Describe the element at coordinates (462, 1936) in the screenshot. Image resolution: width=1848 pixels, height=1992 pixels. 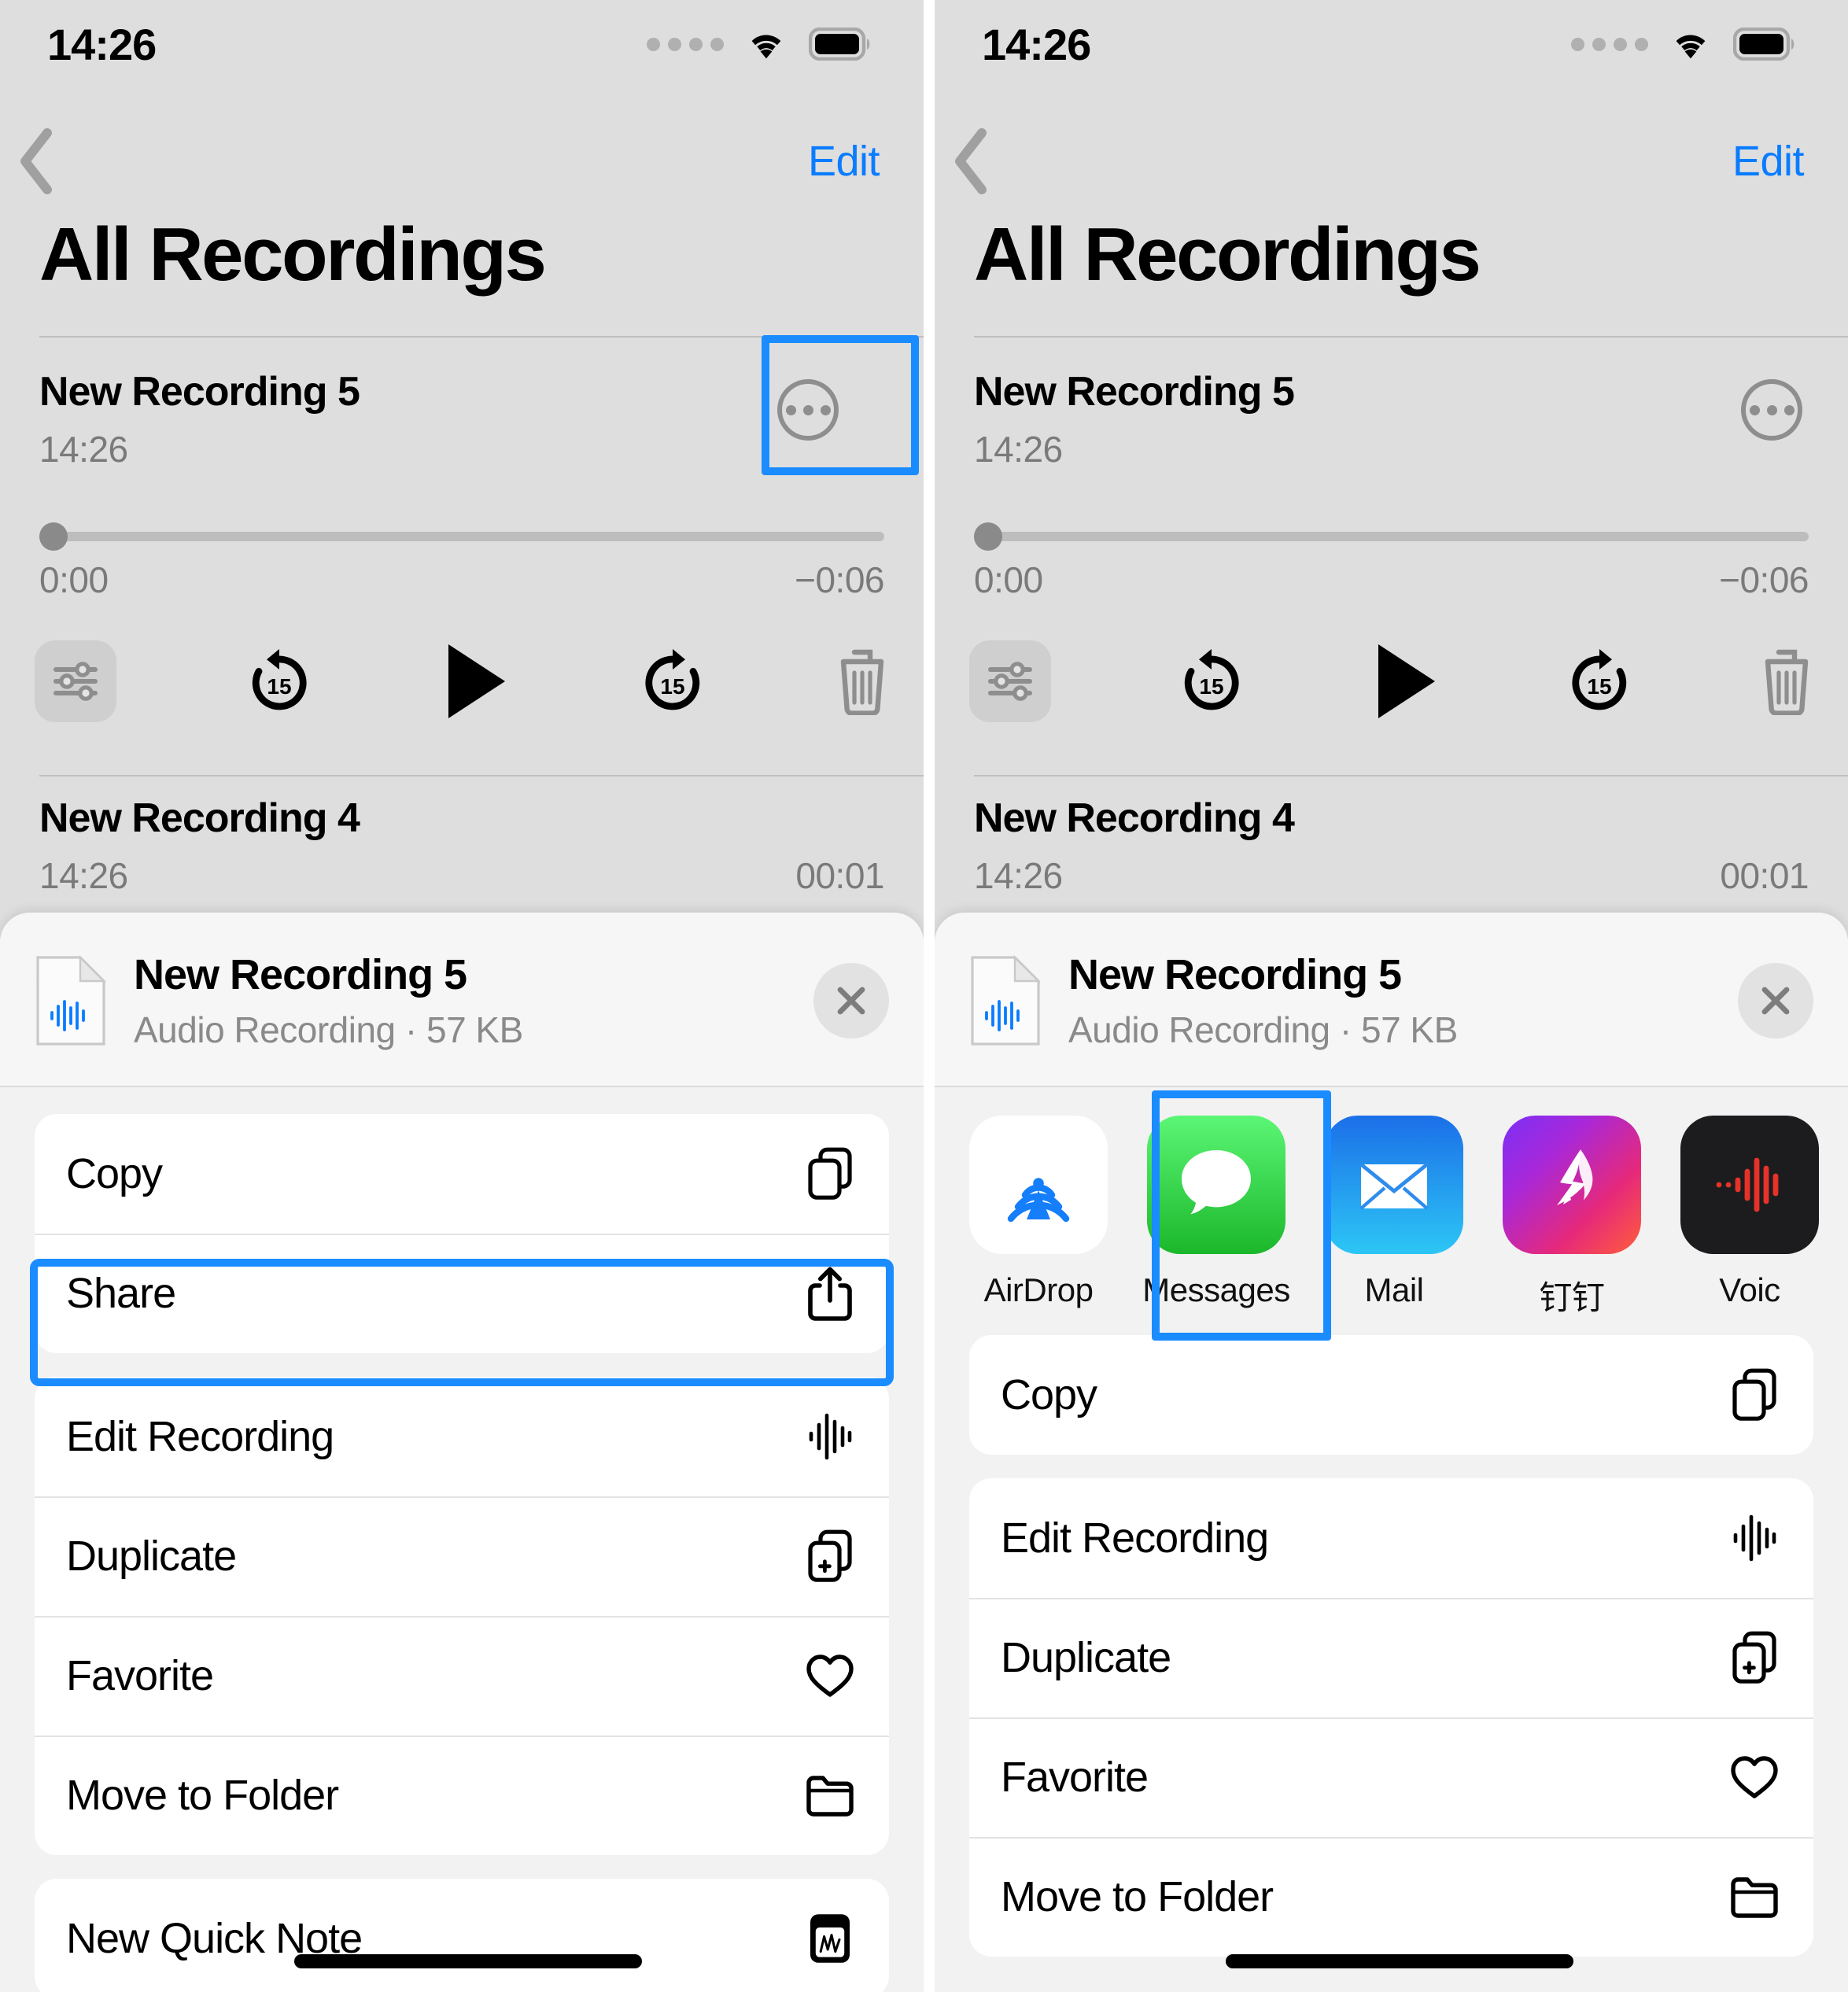
I see `menu-item-new-quick-note: New Quick Note` at that location.